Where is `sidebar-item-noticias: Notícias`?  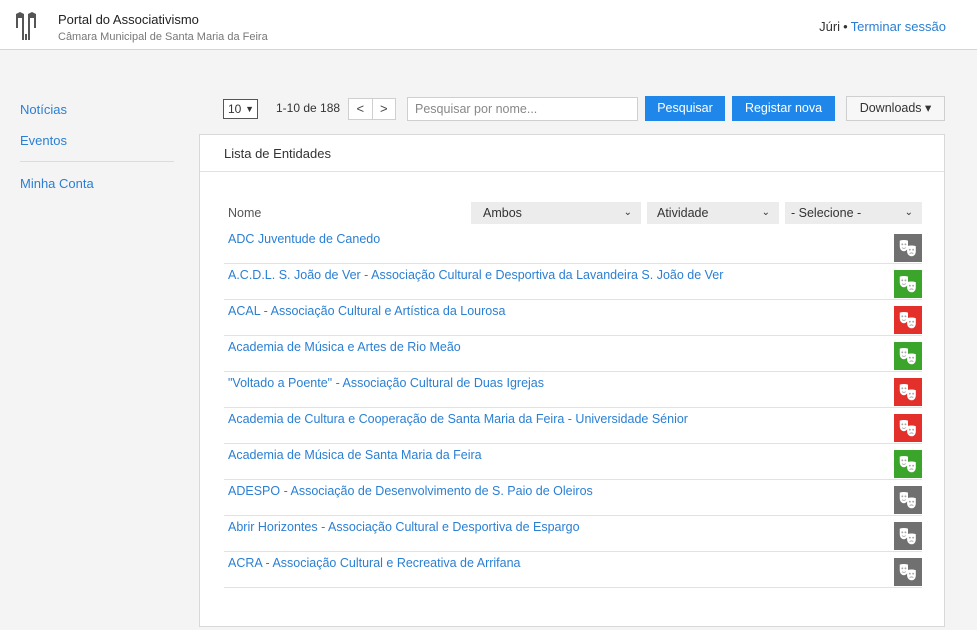
sidebar-item-noticias: Notícias is located at coordinates (97, 110).